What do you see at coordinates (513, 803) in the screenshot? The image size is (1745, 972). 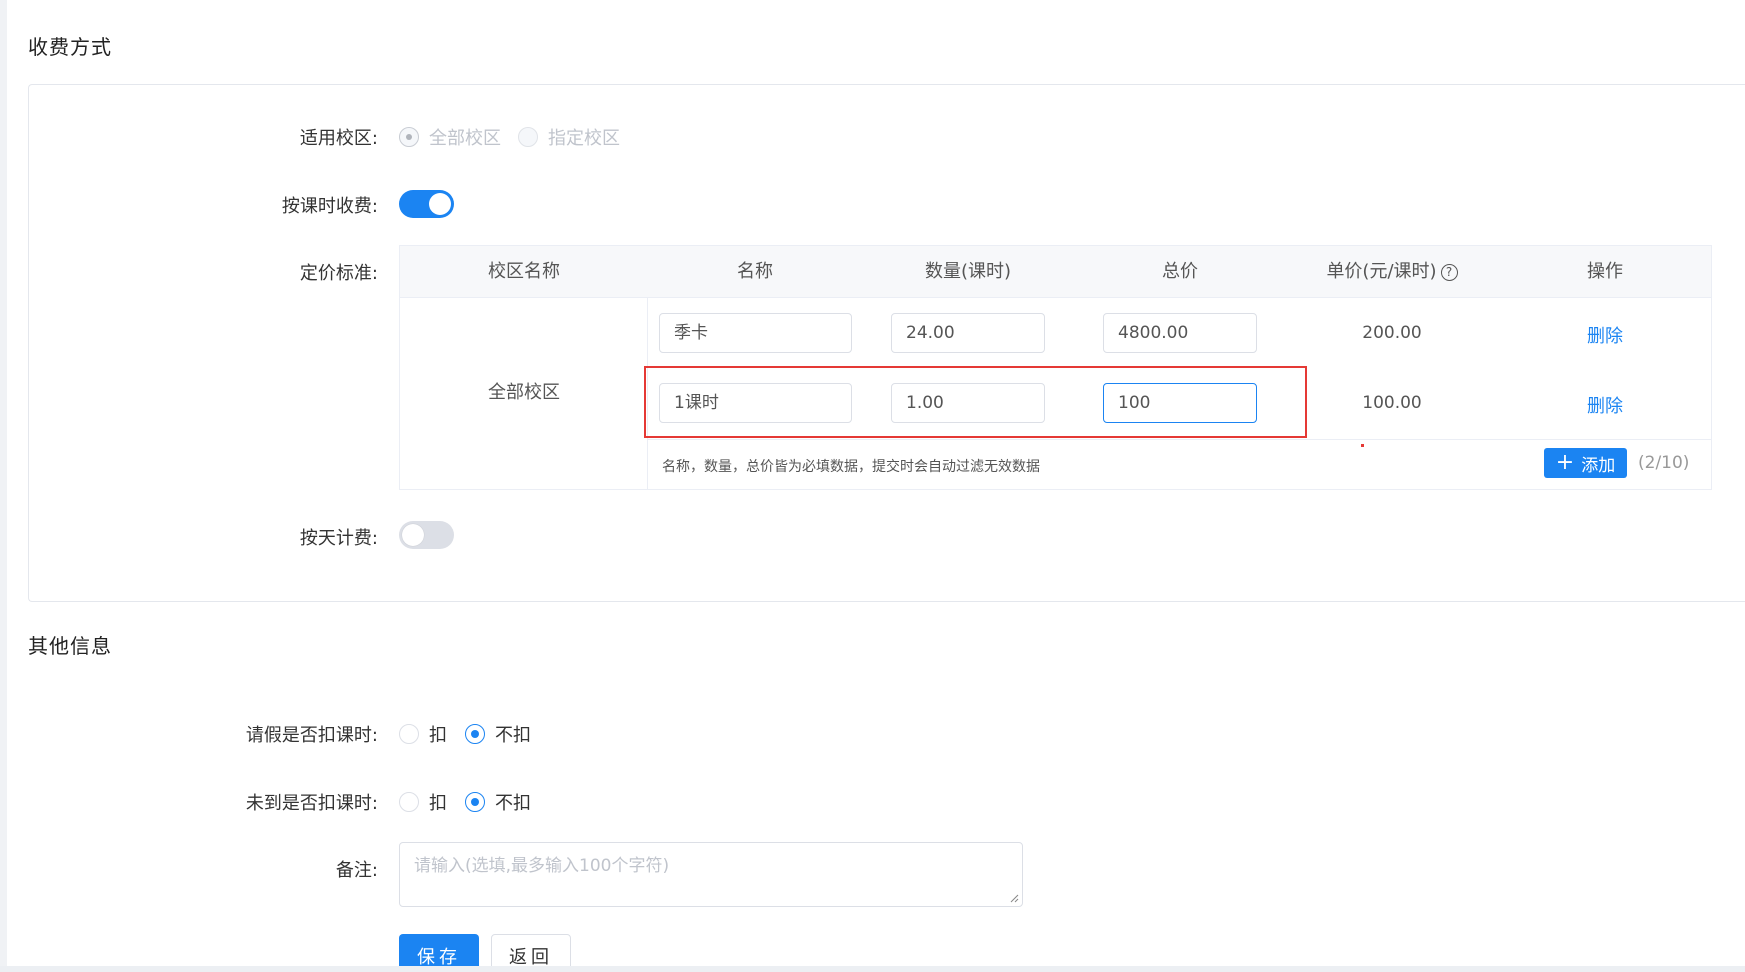 I see `radio-absent-no-deduct-label: 不扣` at bounding box center [513, 803].